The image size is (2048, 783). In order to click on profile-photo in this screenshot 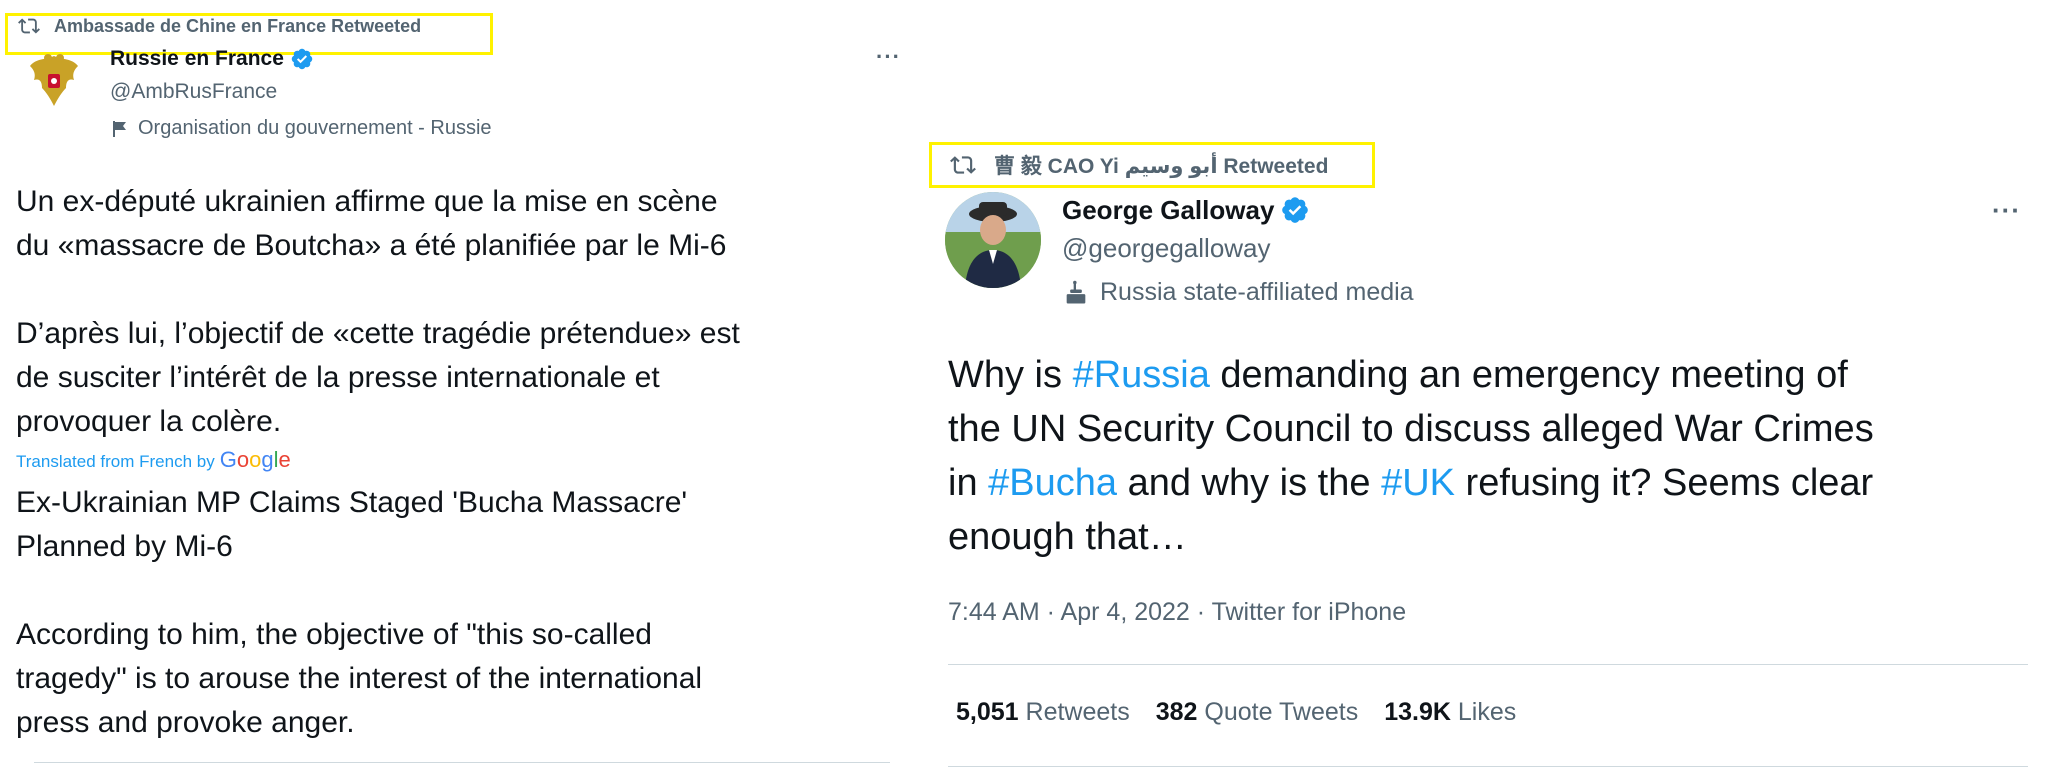, I will do `click(993, 240)`.